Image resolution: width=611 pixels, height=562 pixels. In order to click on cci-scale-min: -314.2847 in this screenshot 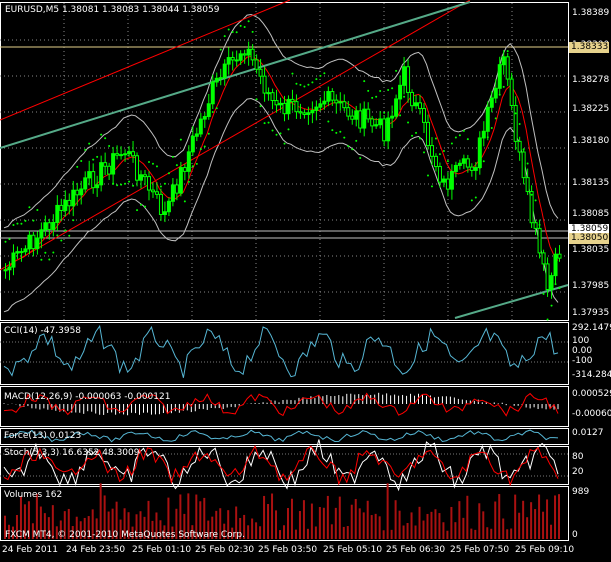, I will do `click(591, 375)`.